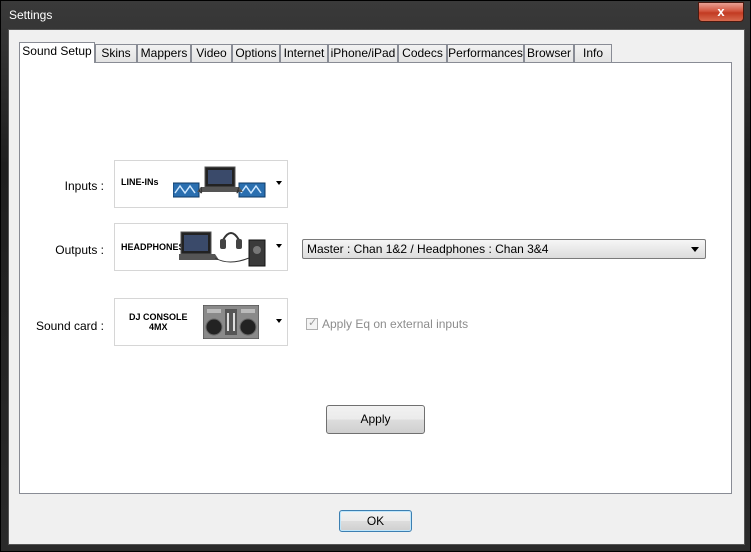  I want to click on tab-info: Info, so click(593, 53).